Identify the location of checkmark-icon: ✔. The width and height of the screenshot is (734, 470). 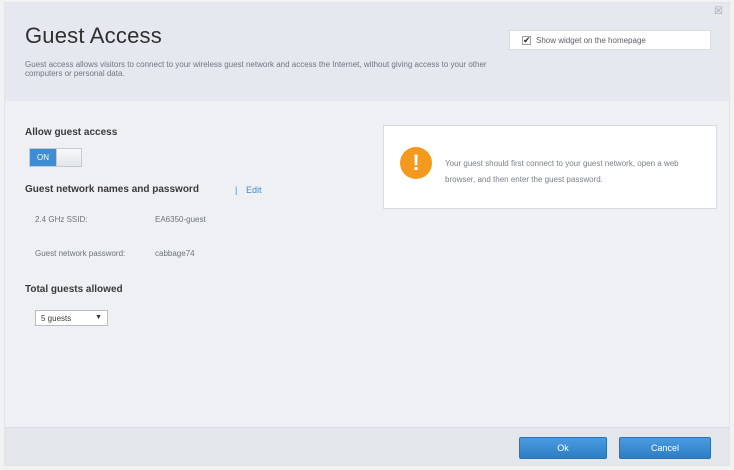
(527, 39).